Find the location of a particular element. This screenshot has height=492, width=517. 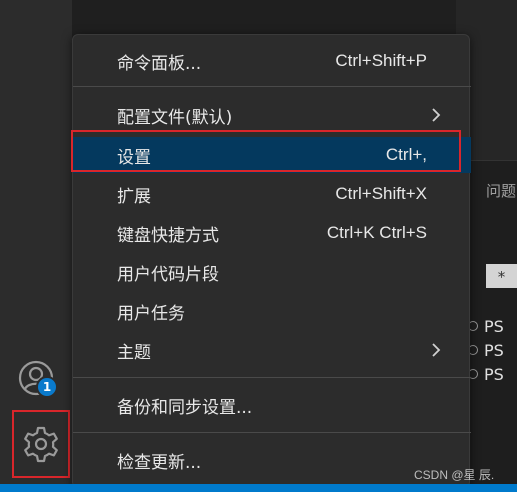

menu-item-shortcut: Ctrl+Shift+P is located at coordinates (381, 60).